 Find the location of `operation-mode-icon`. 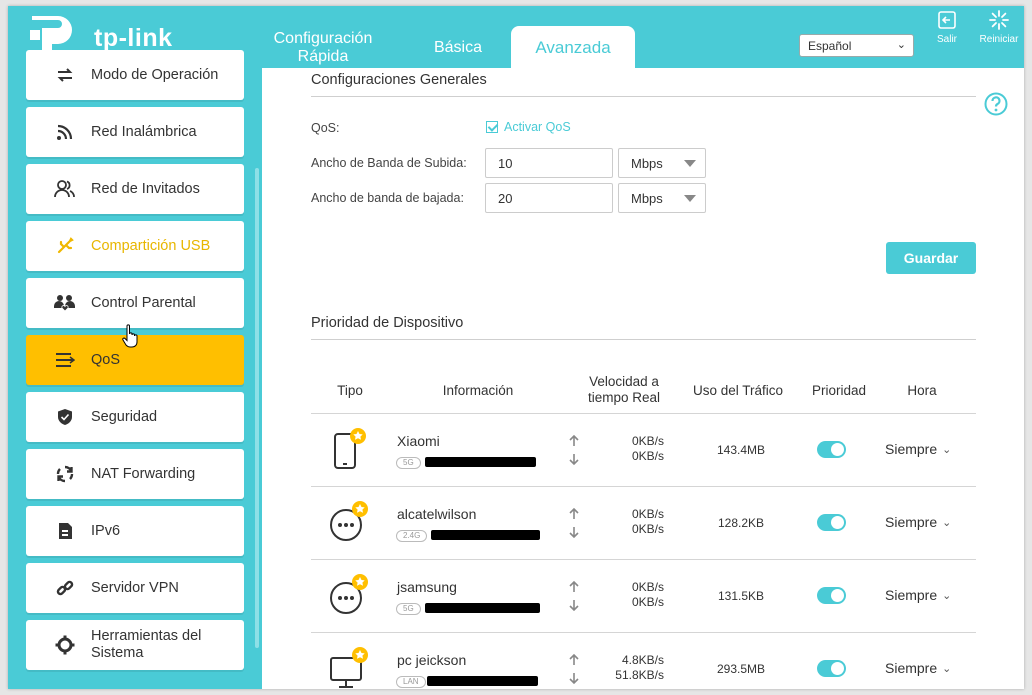

operation-mode-icon is located at coordinates (65, 75).